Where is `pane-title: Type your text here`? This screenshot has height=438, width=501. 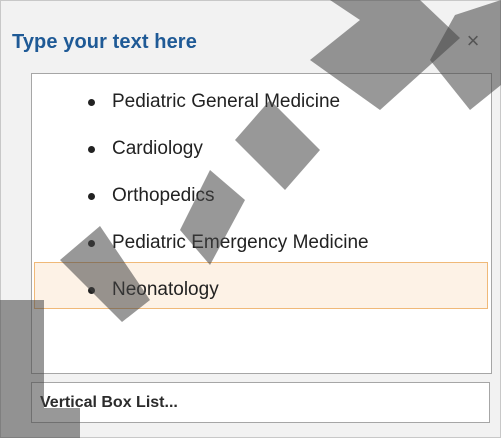 pane-title: Type your text here is located at coordinates (104, 42).